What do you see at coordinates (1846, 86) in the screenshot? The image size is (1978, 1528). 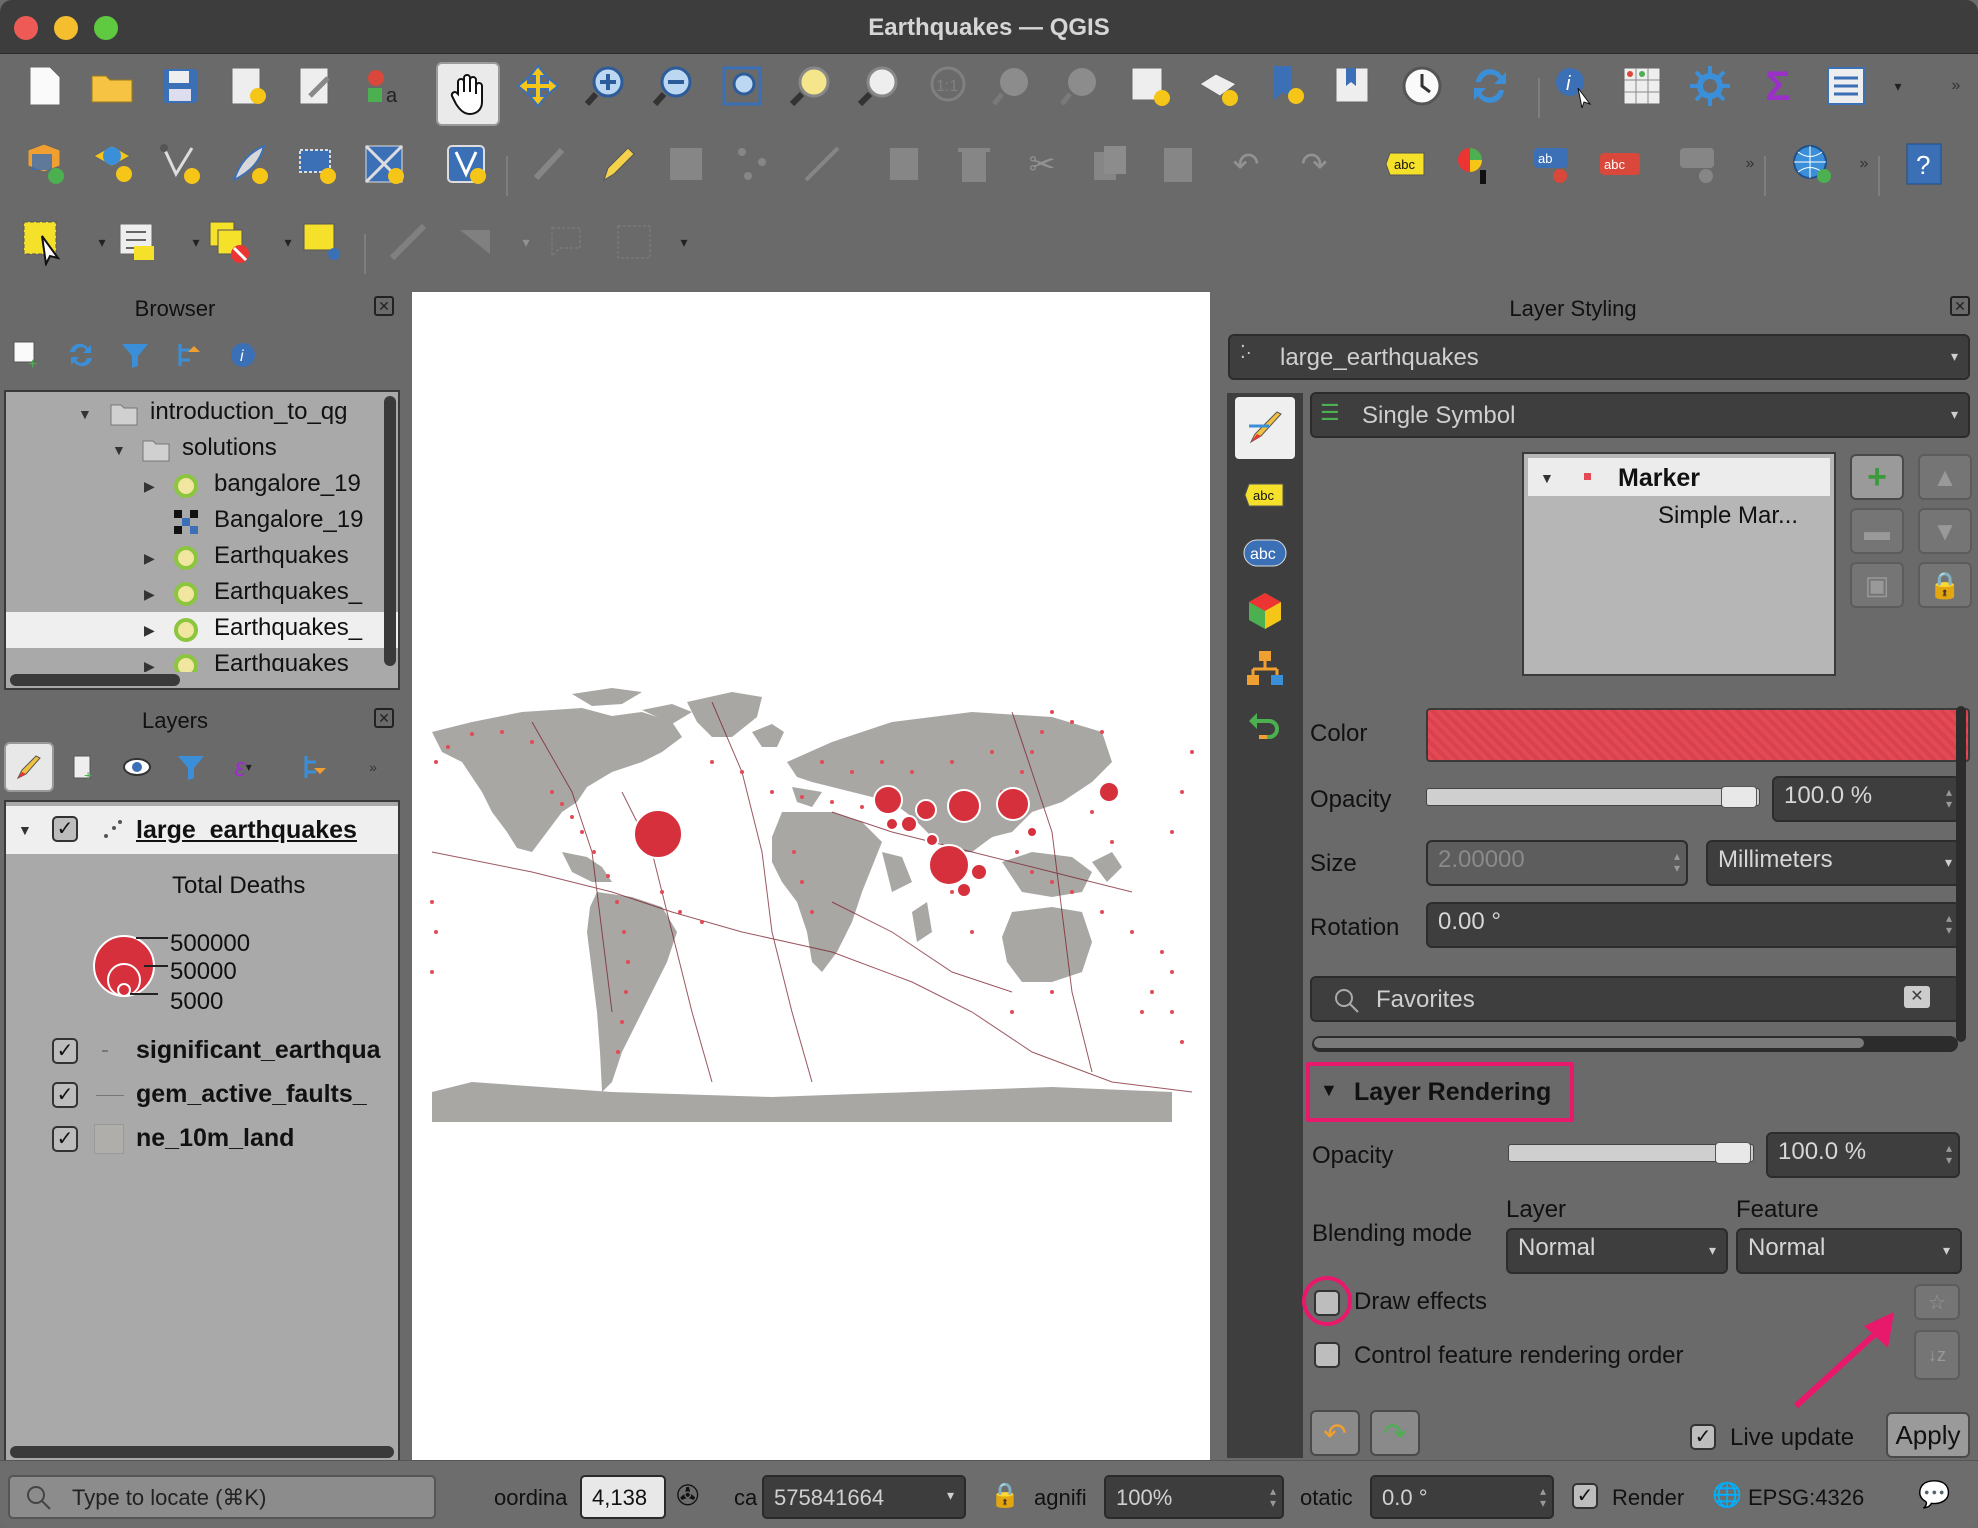 I see `show-layout-icon` at bounding box center [1846, 86].